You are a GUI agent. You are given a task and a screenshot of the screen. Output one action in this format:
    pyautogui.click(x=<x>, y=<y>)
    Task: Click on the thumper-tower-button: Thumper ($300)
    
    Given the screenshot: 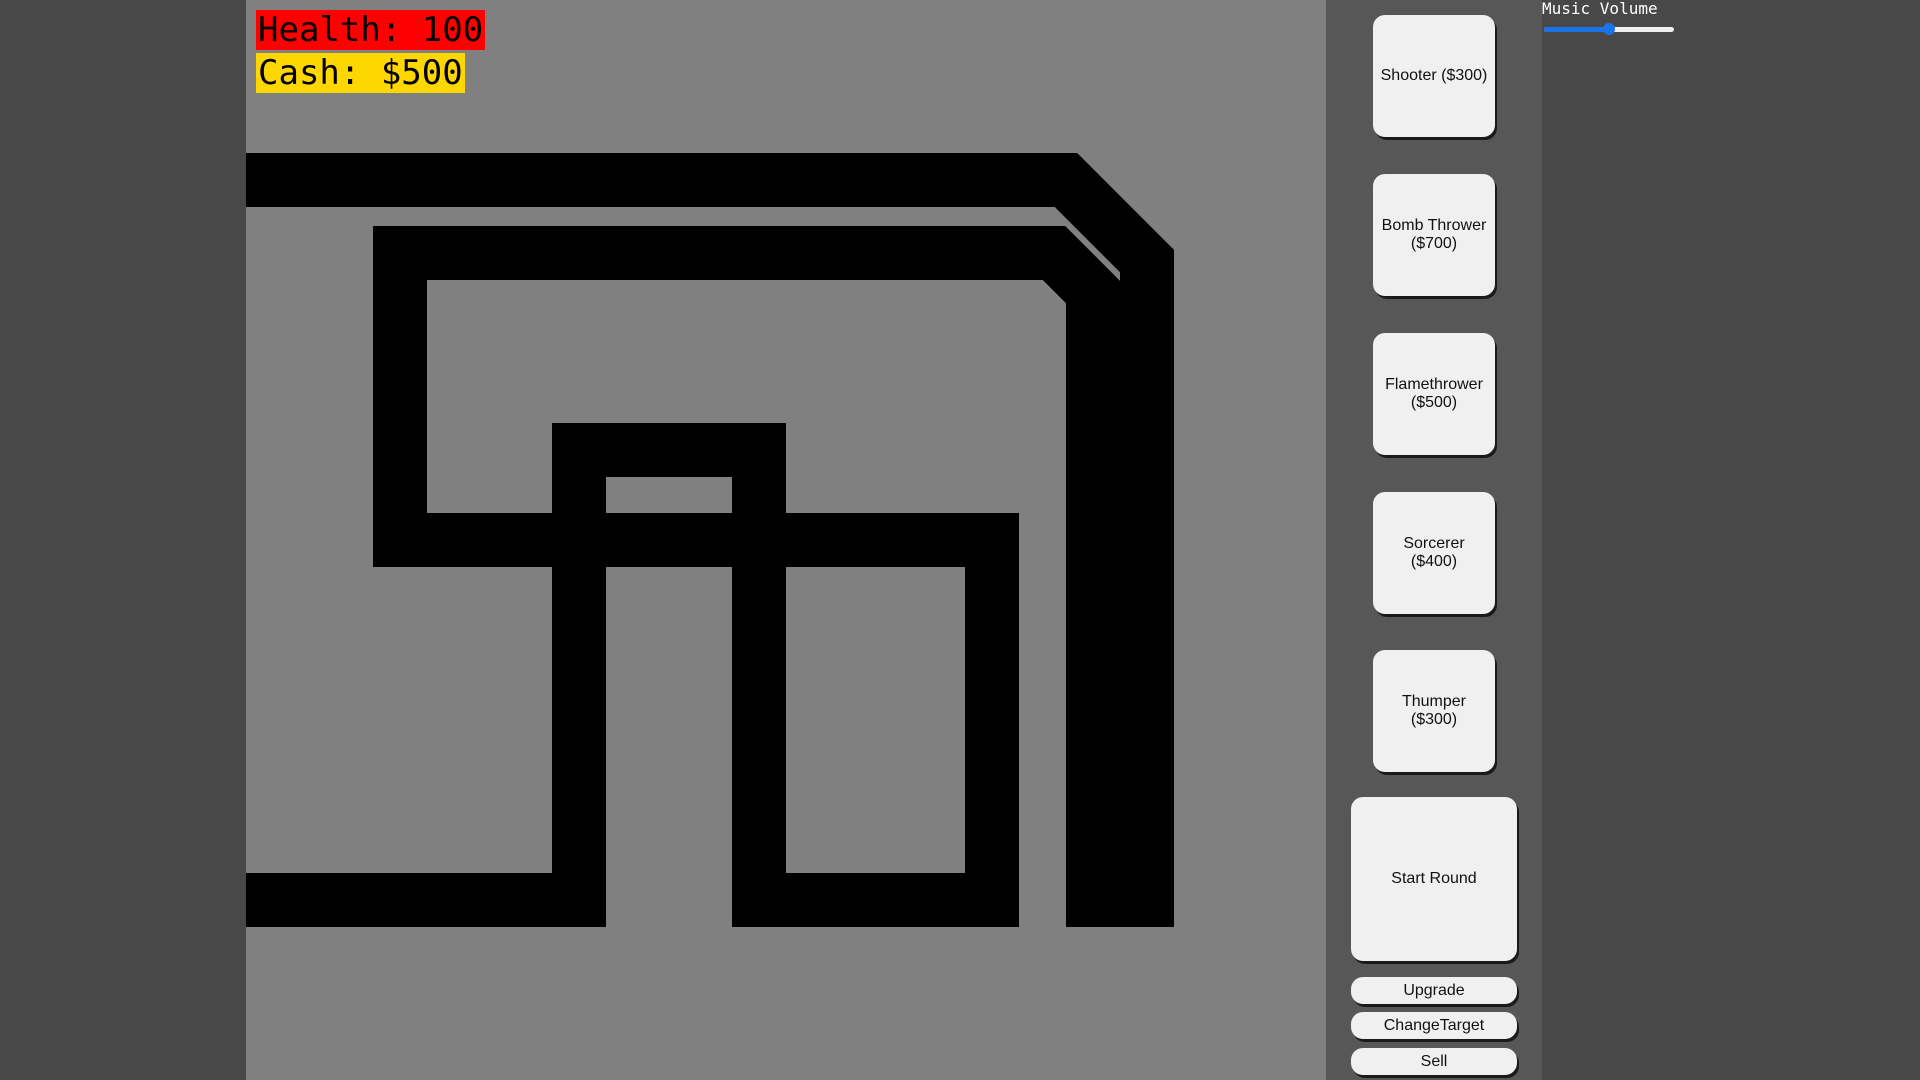 What is the action you would take?
    pyautogui.click(x=1434, y=711)
    